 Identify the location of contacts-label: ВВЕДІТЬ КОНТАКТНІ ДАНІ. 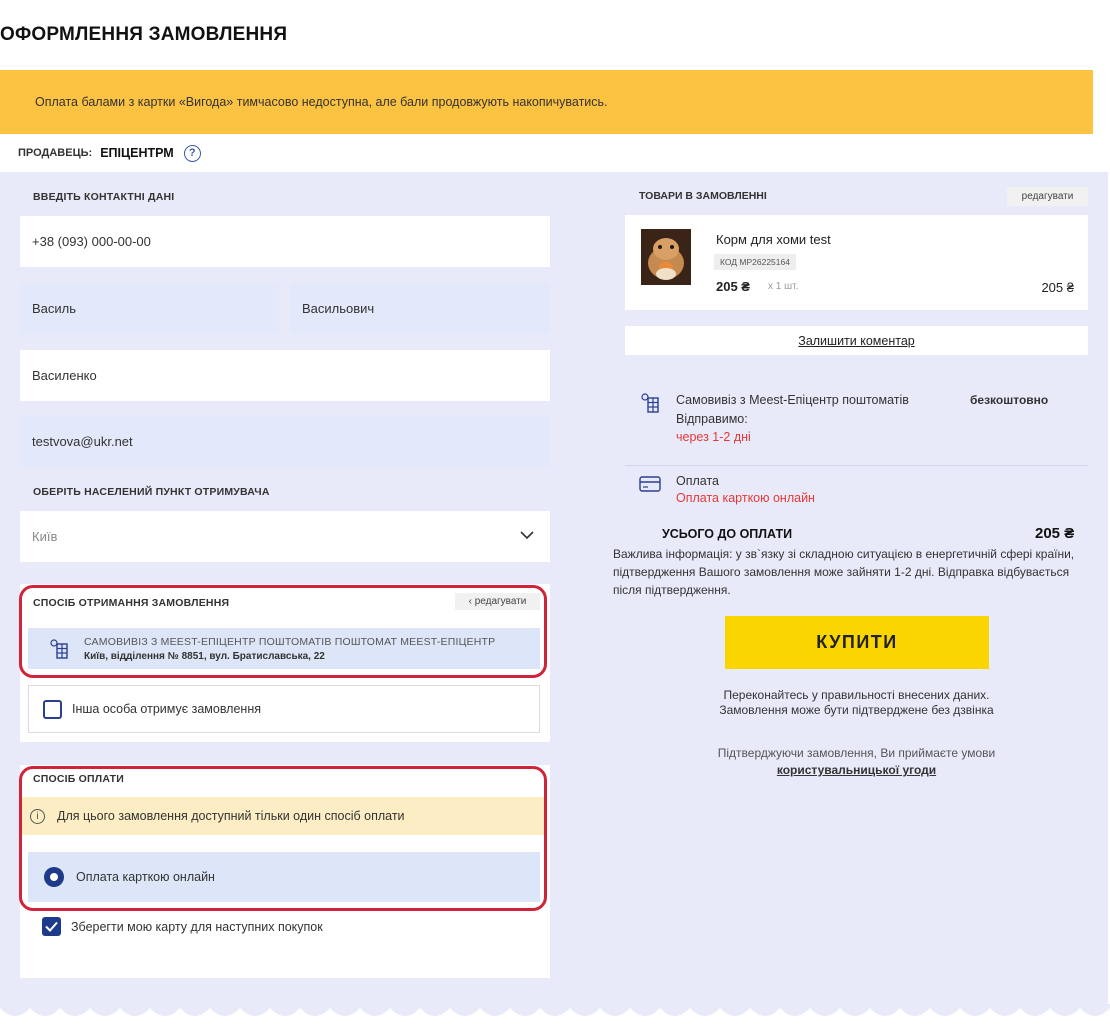
(104, 197).